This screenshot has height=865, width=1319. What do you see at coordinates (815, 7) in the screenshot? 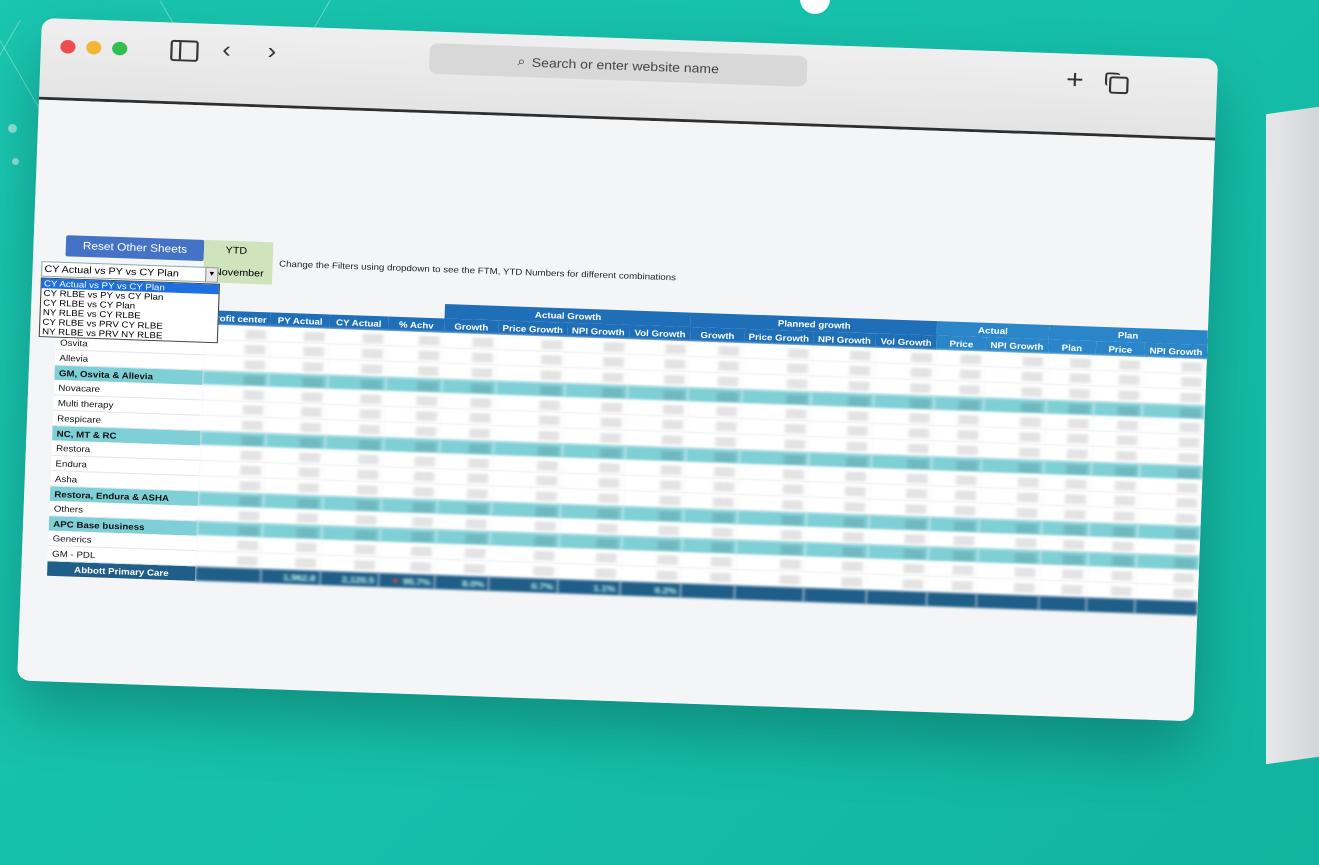
I see `decorative-dot` at bounding box center [815, 7].